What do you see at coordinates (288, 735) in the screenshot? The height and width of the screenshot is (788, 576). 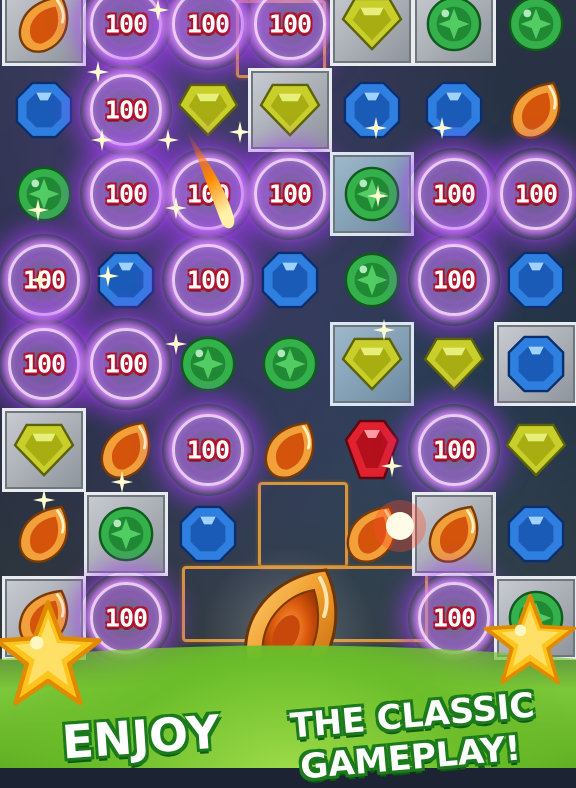 I see `promo-banner: ENJOY THE CLASSIC GAMEPLAY!` at bounding box center [288, 735].